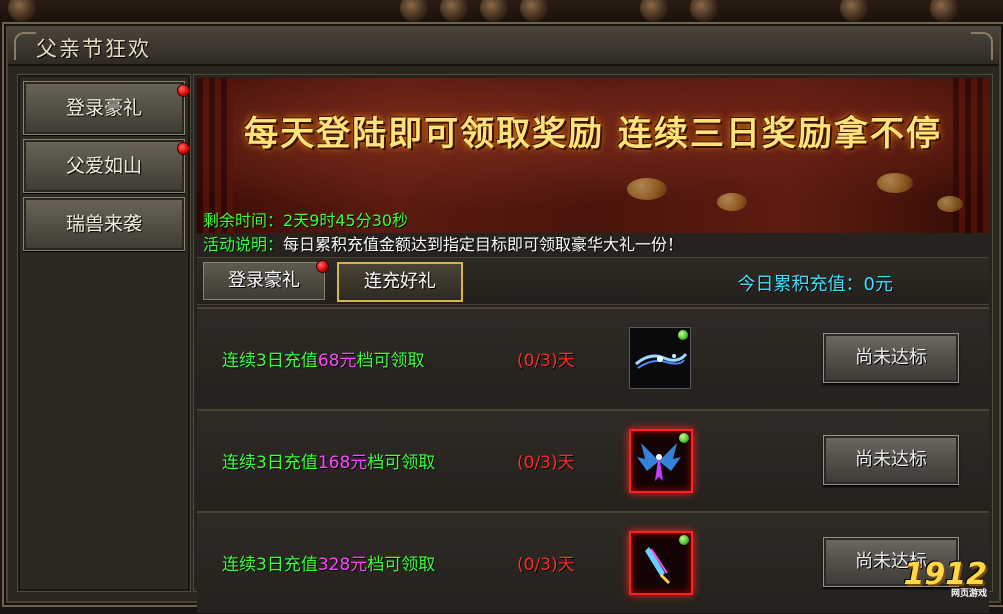 The width and height of the screenshot is (1003, 614). I want to click on frame-ornament, so click(22, 11).